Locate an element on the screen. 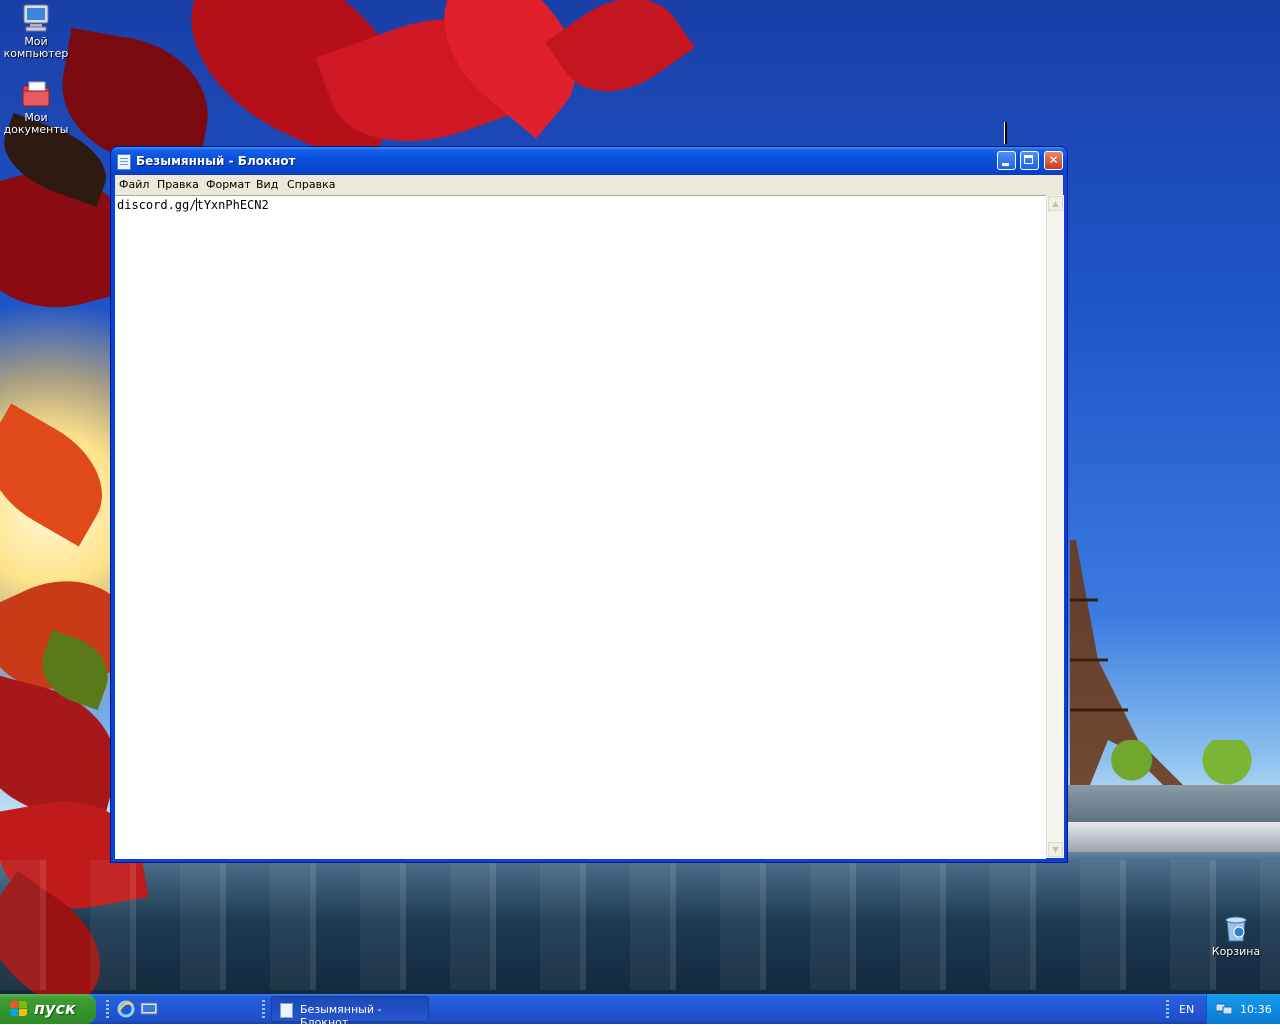 The image size is (1280, 1029). menu-edit: Правка is located at coordinates (178, 184).